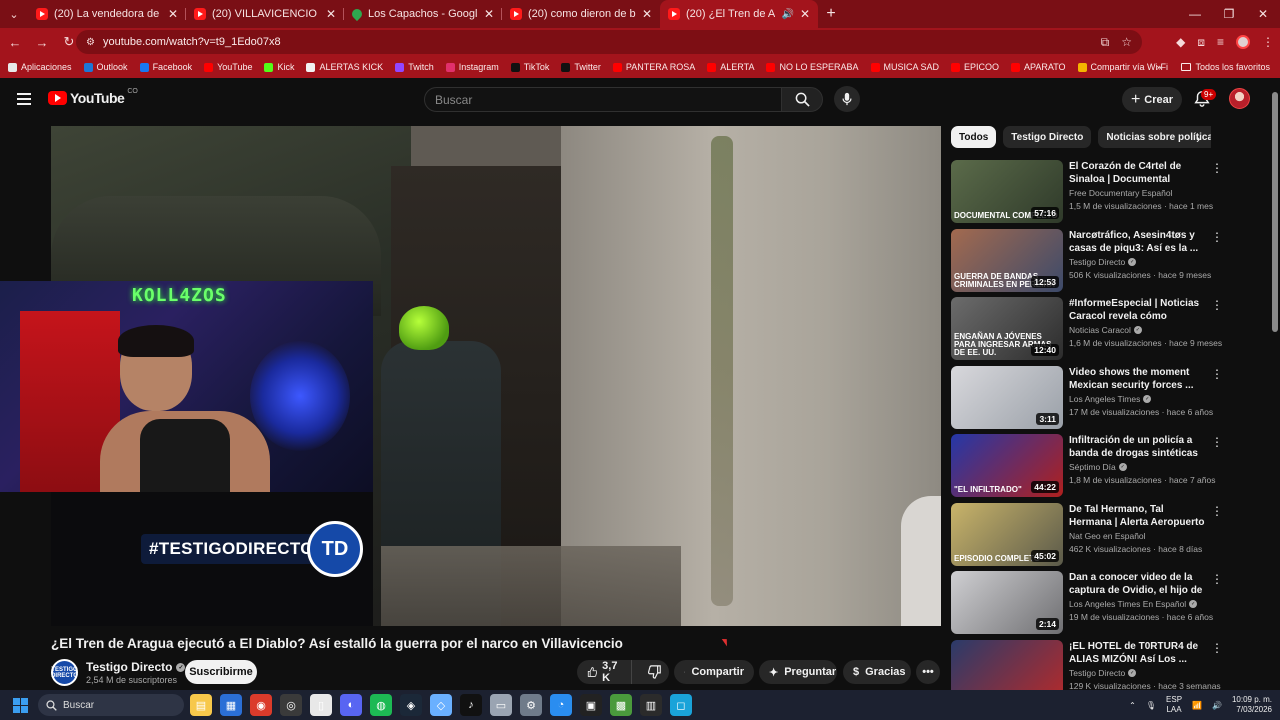 Image resolution: width=1280 pixels, height=720 pixels. I want to click on extension-icon: ◆, so click(1180, 42).